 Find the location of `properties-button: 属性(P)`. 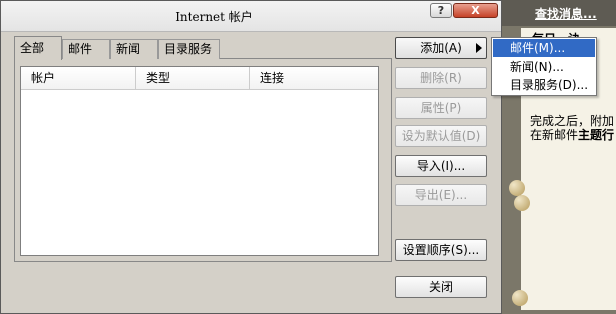

properties-button: 属性(P) is located at coordinates (441, 108).